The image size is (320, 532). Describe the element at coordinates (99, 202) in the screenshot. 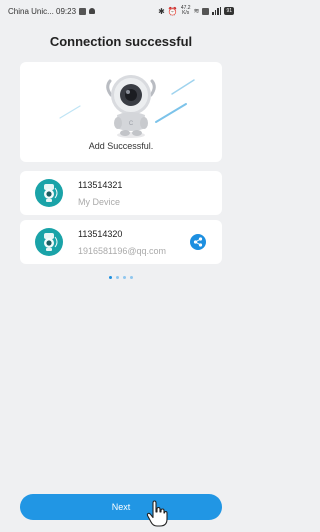

I see `device-subtitle: My Device` at that location.